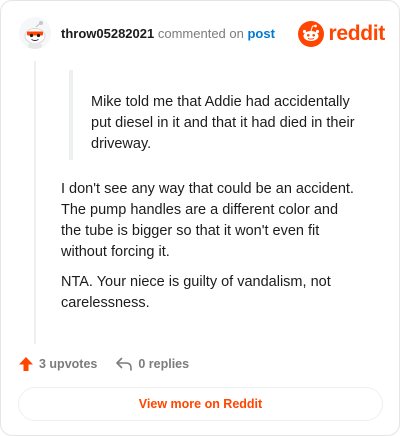 This screenshot has height=436, width=400. I want to click on comment-footer: 3 upvotes 0 replies, so click(103, 364).